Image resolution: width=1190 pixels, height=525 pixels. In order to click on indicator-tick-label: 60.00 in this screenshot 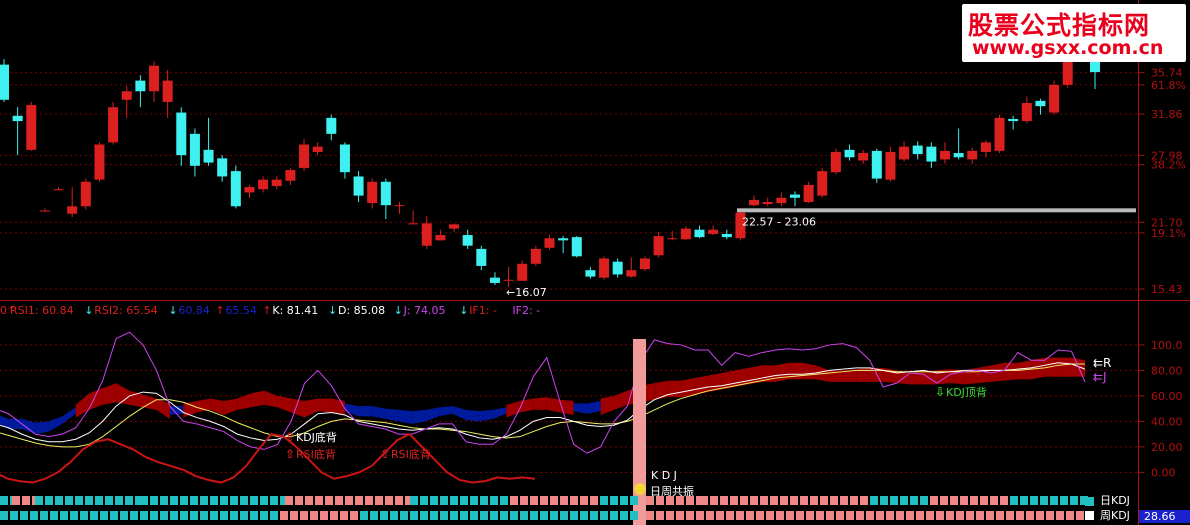, I will do `click(1167, 396)`.